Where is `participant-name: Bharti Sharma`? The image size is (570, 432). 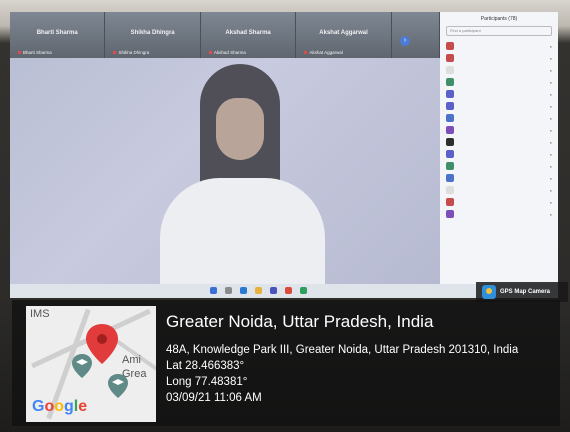 participant-name: Bharti Sharma is located at coordinates (57, 33).